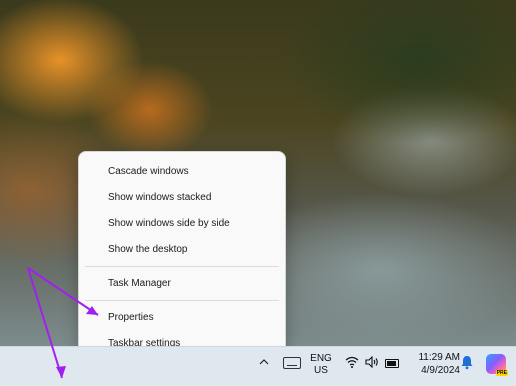 This screenshot has width=516, height=386. What do you see at coordinates (182, 284) in the screenshot?
I see `menu-item-task-manager: Task Manager` at bounding box center [182, 284].